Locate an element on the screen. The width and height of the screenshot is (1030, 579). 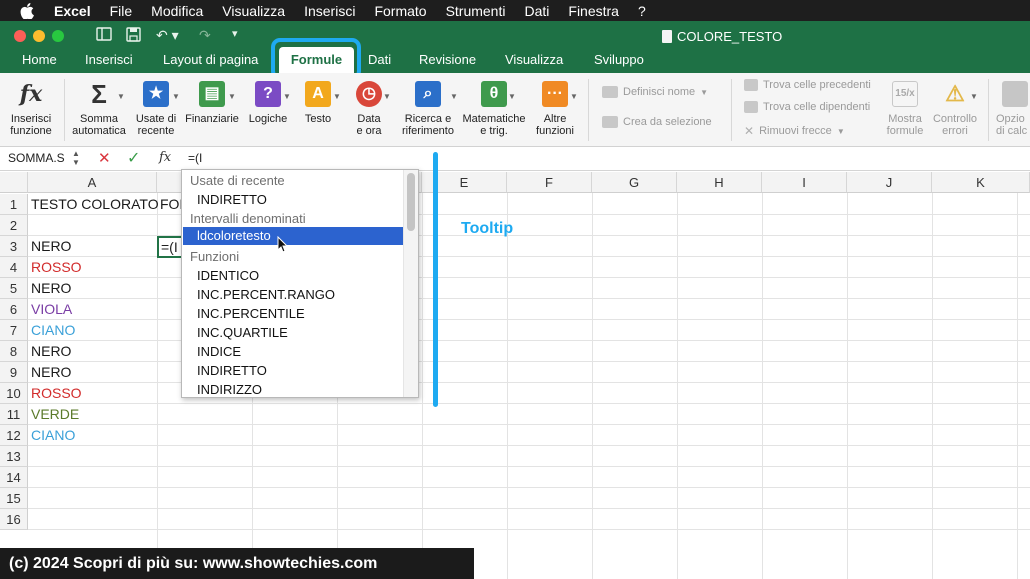
menu-file: File is located at coordinates (121, 11).